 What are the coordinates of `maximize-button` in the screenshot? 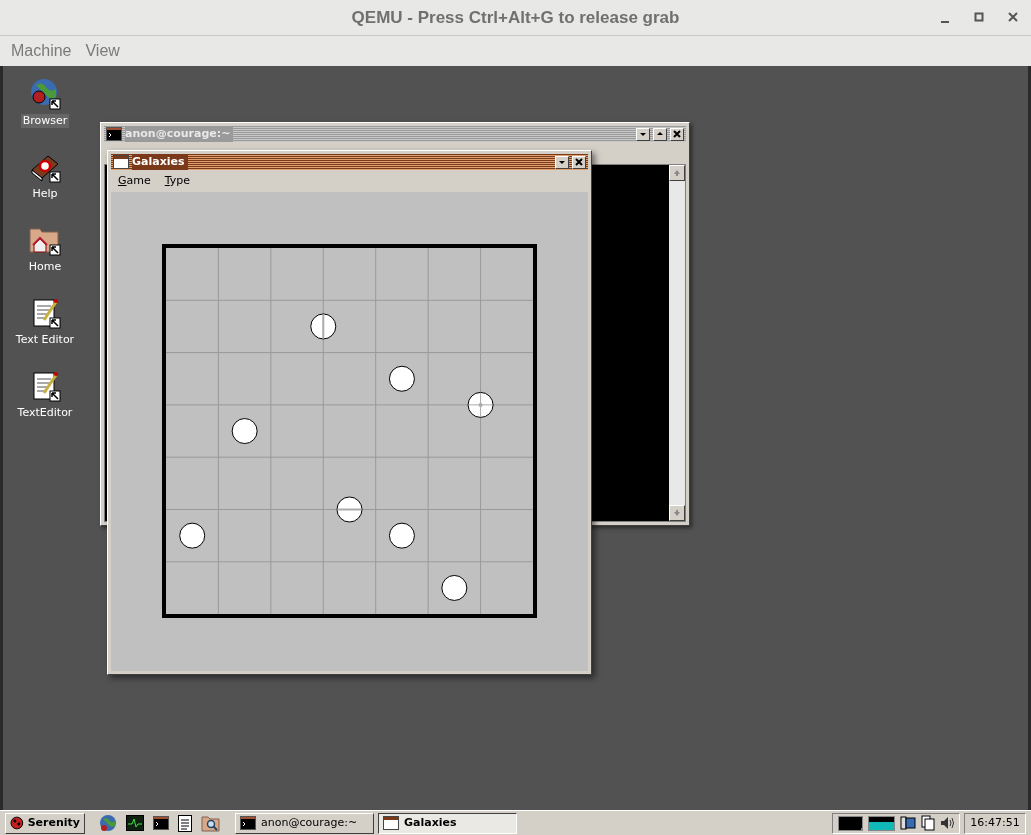 It's located at (660, 134).